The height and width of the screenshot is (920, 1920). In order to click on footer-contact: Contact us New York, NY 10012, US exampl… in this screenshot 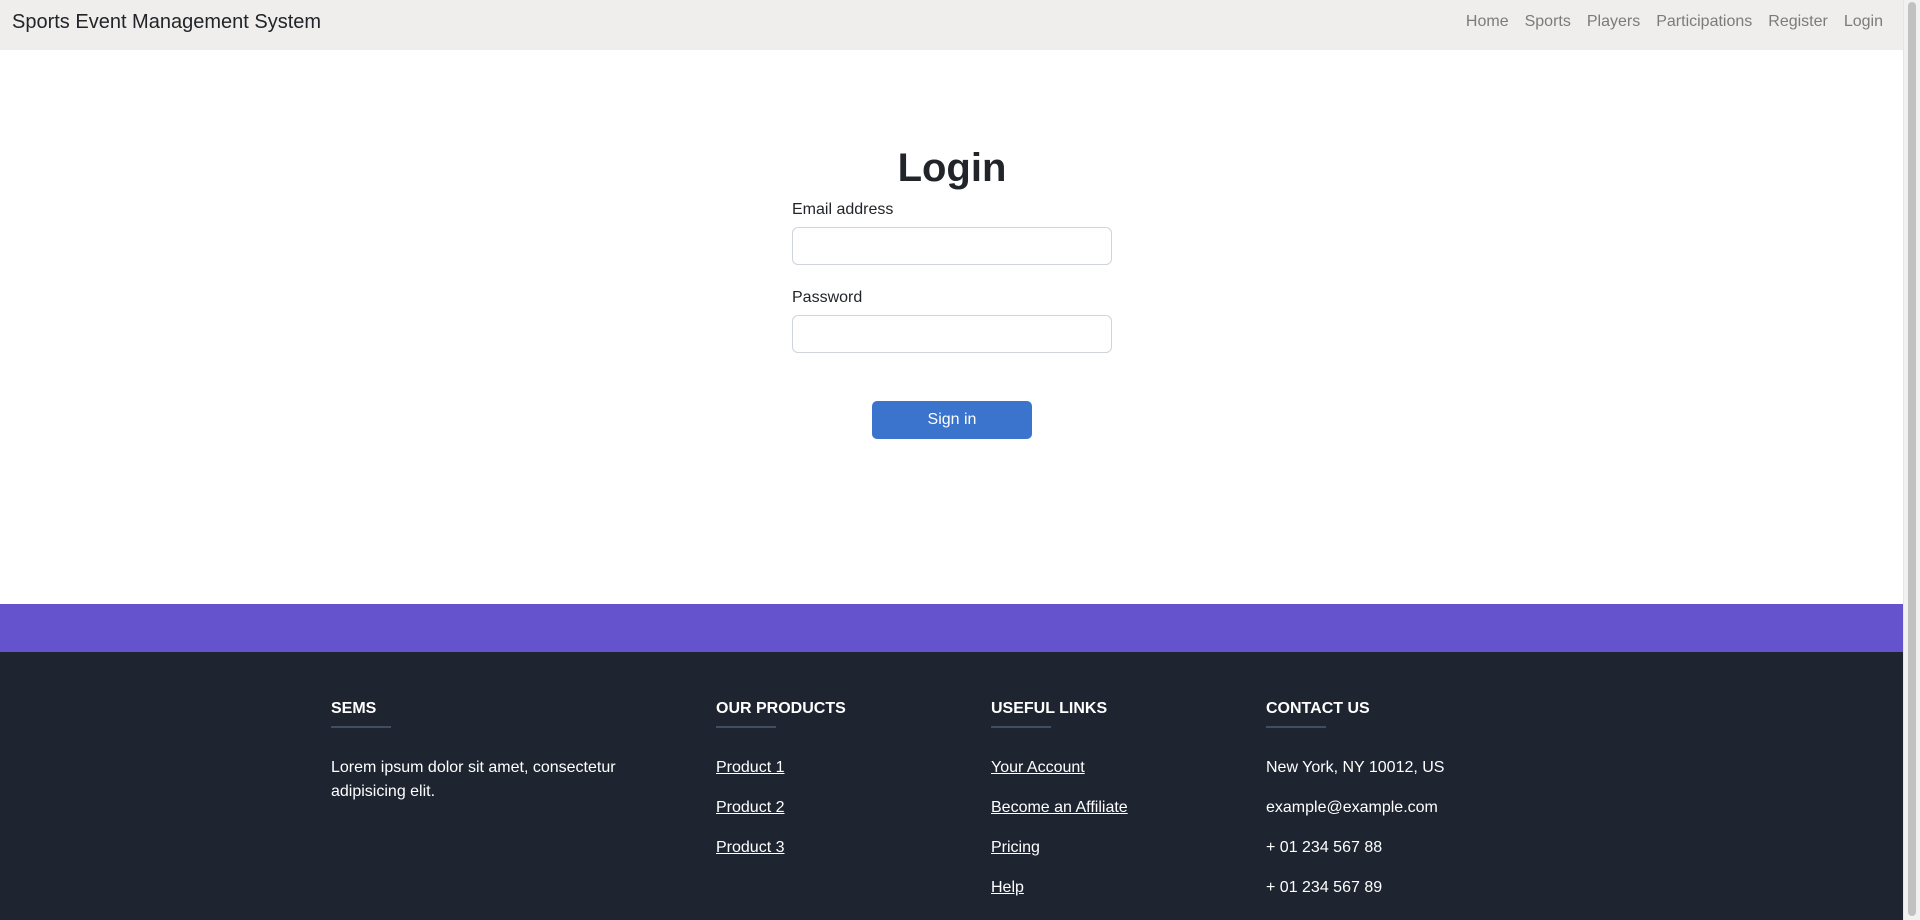, I will do `click(1396, 808)`.